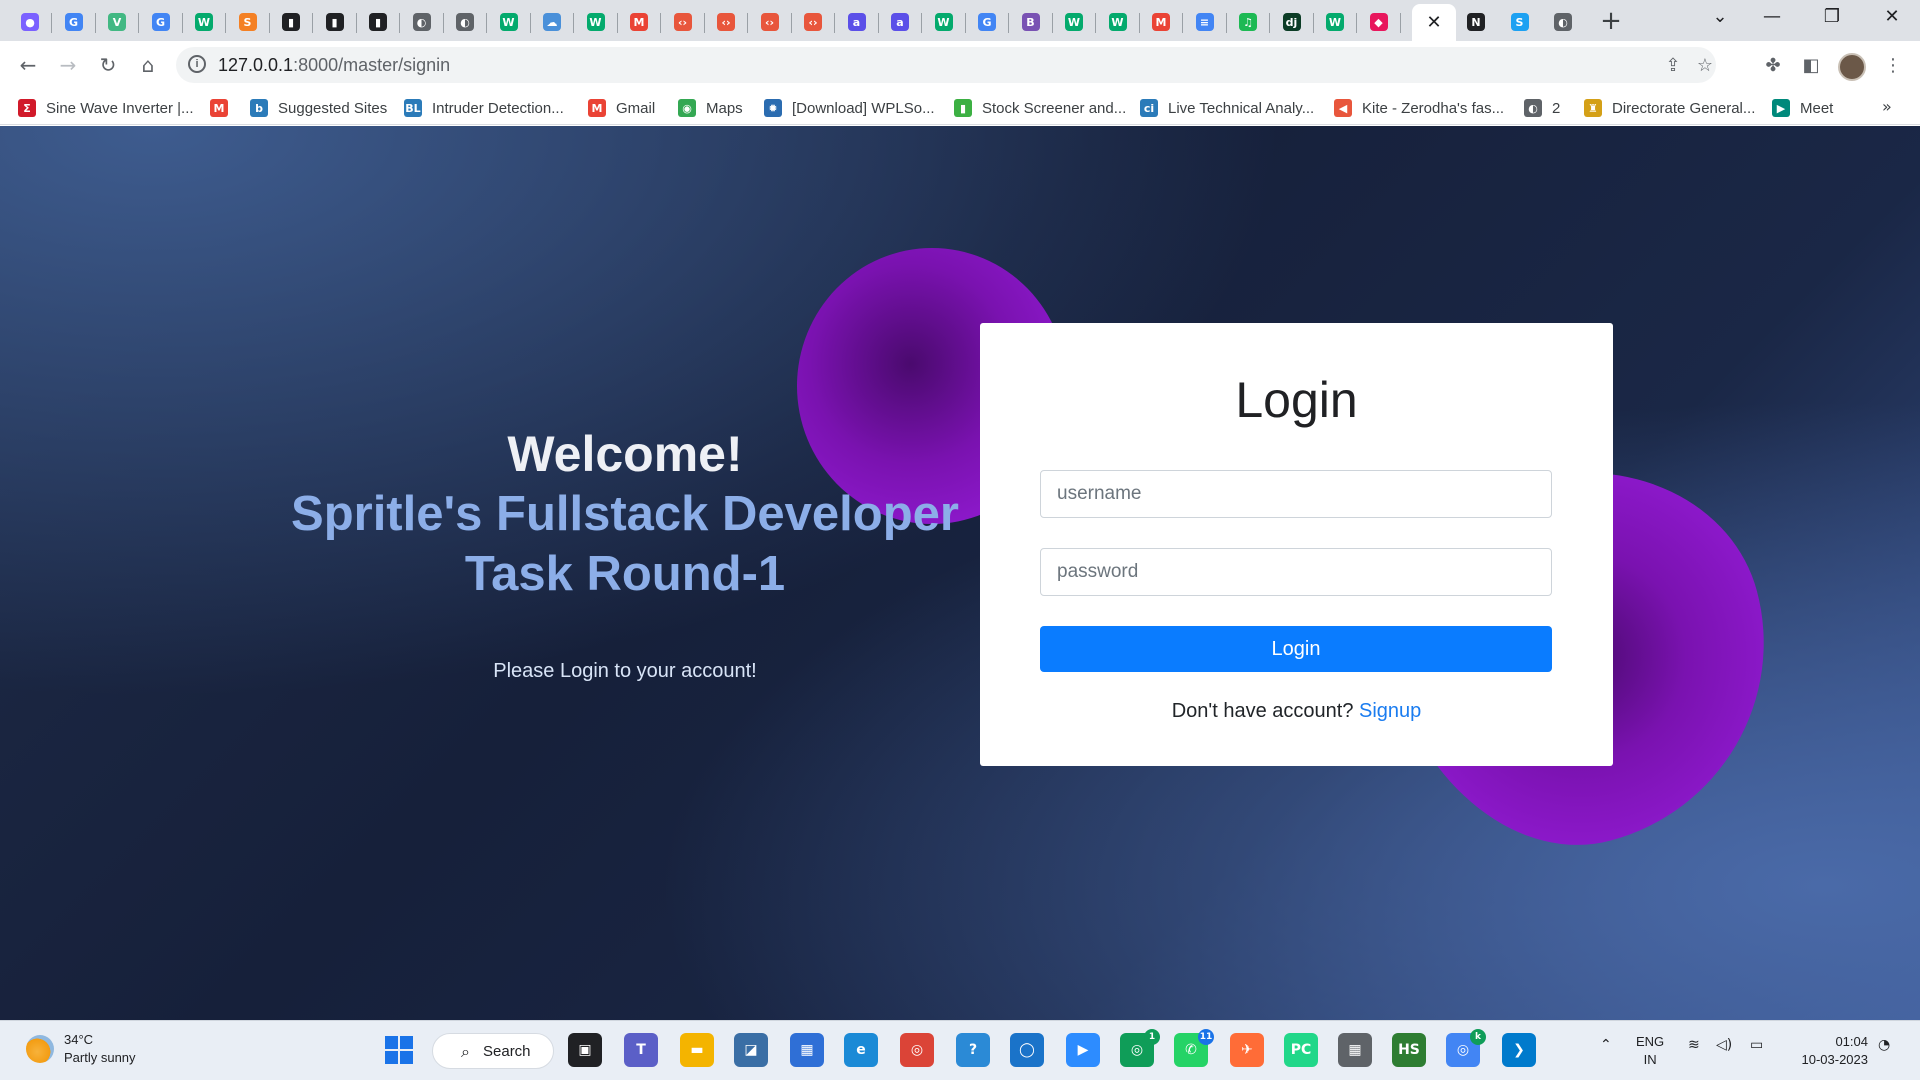 The image size is (1920, 1080). Describe the element at coordinates (1705, 66) in the screenshot. I see `bookmark-star-icon: ☆` at that location.